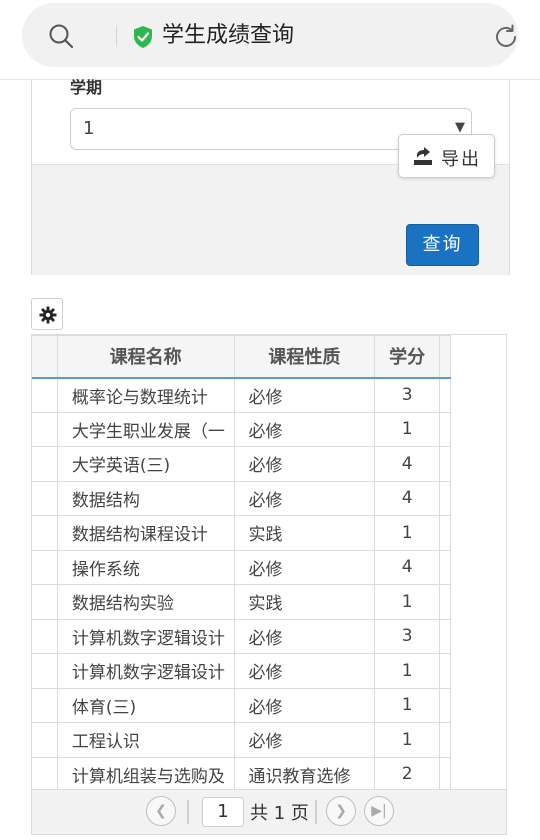 The width and height of the screenshot is (540, 840). What do you see at coordinates (145, 464) in the screenshot?
I see `cell-course-name: 大学英语(三)` at bounding box center [145, 464].